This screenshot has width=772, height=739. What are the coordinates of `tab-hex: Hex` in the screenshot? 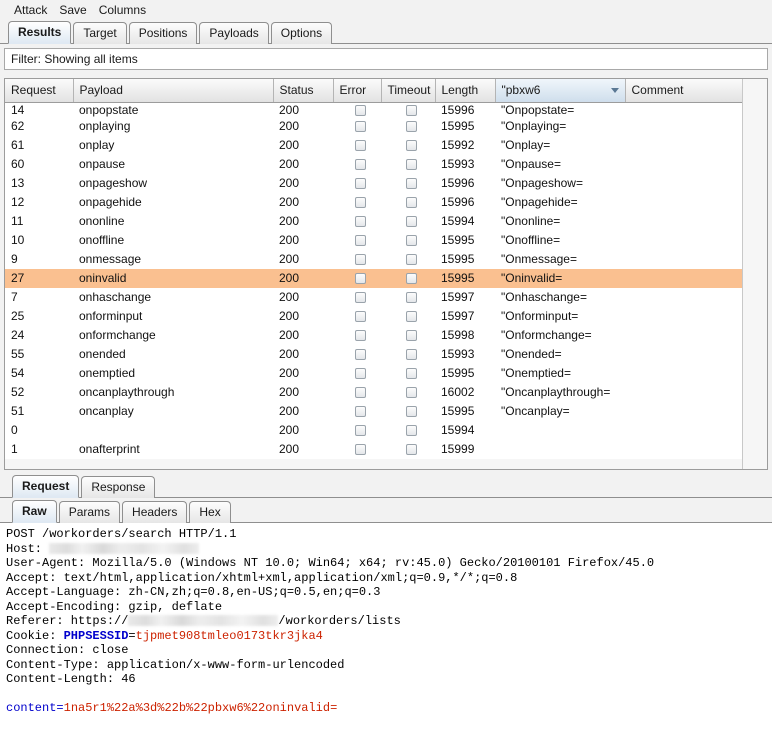 It's located at (210, 512).